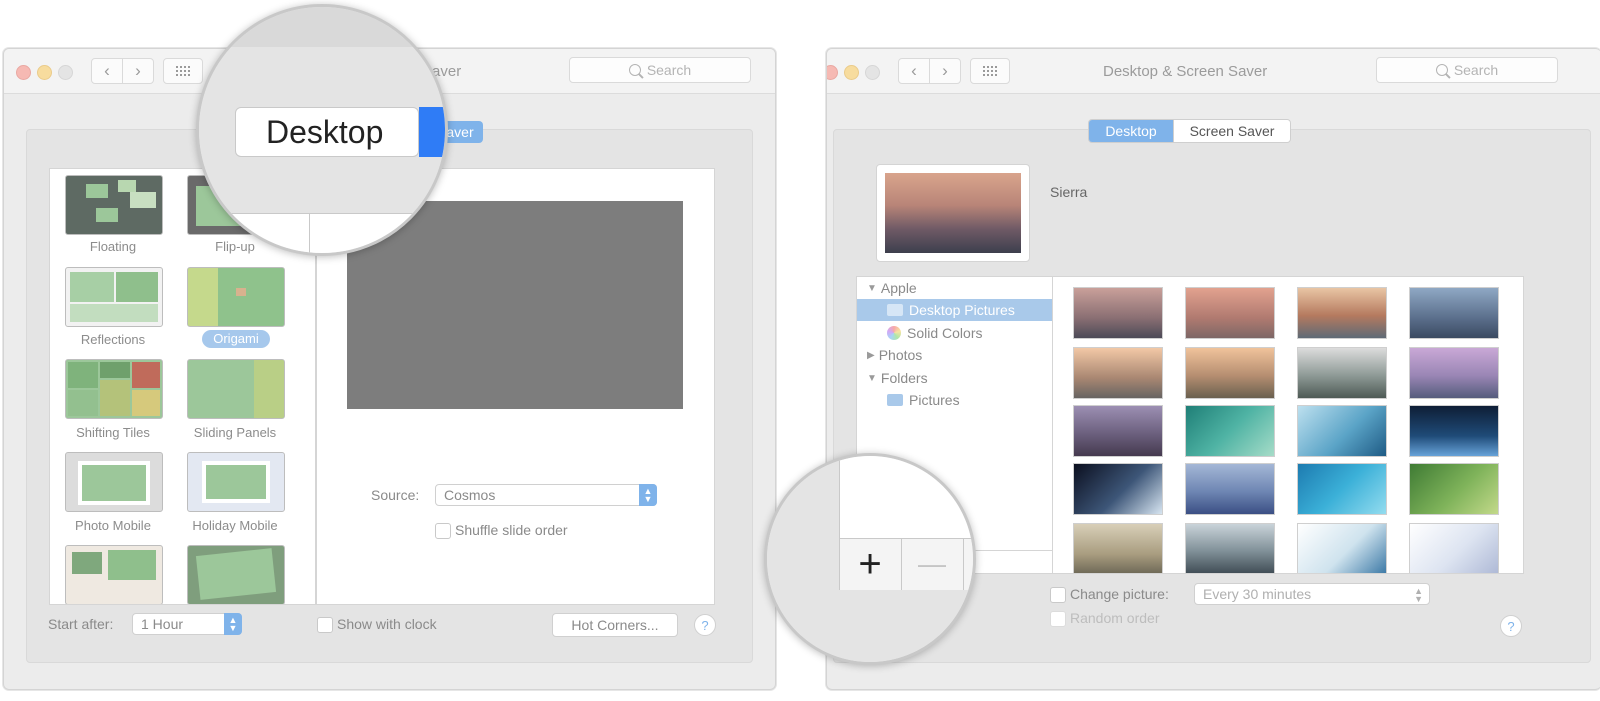  Describe the element at coordinates (470, 495) in the screenshot. I see `source-value: Cosmos` at that location.